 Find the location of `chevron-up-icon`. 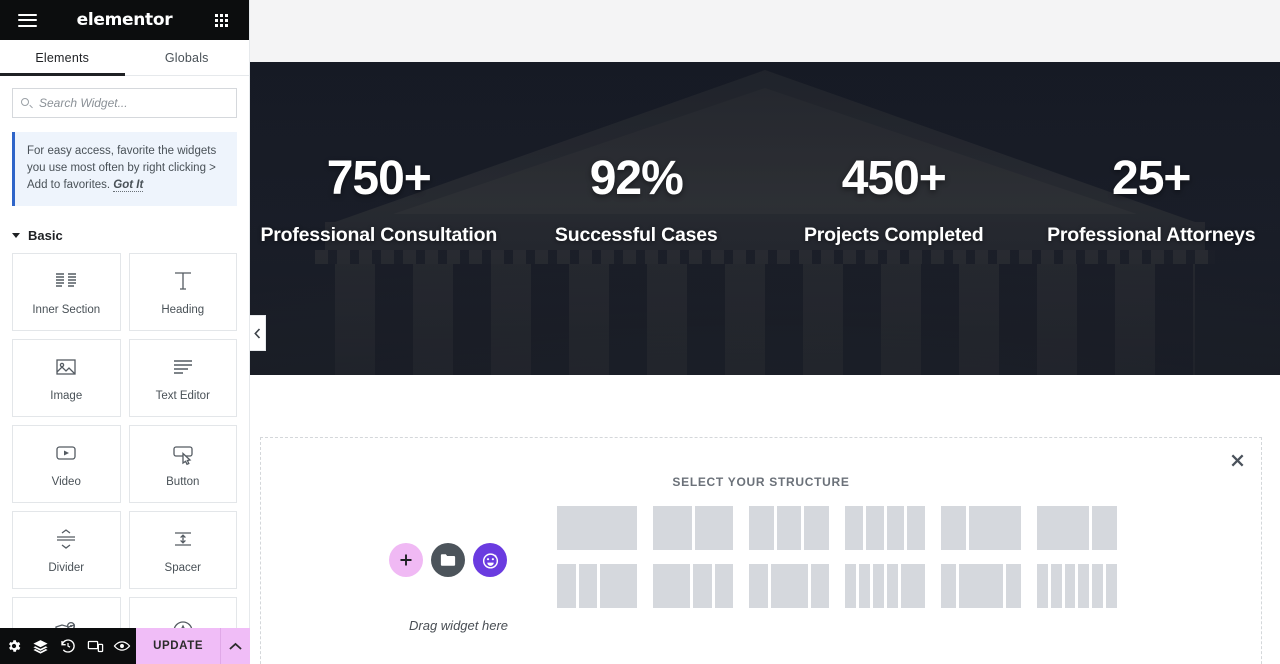

chevron-up-icon is located at coordinates (235, 646).